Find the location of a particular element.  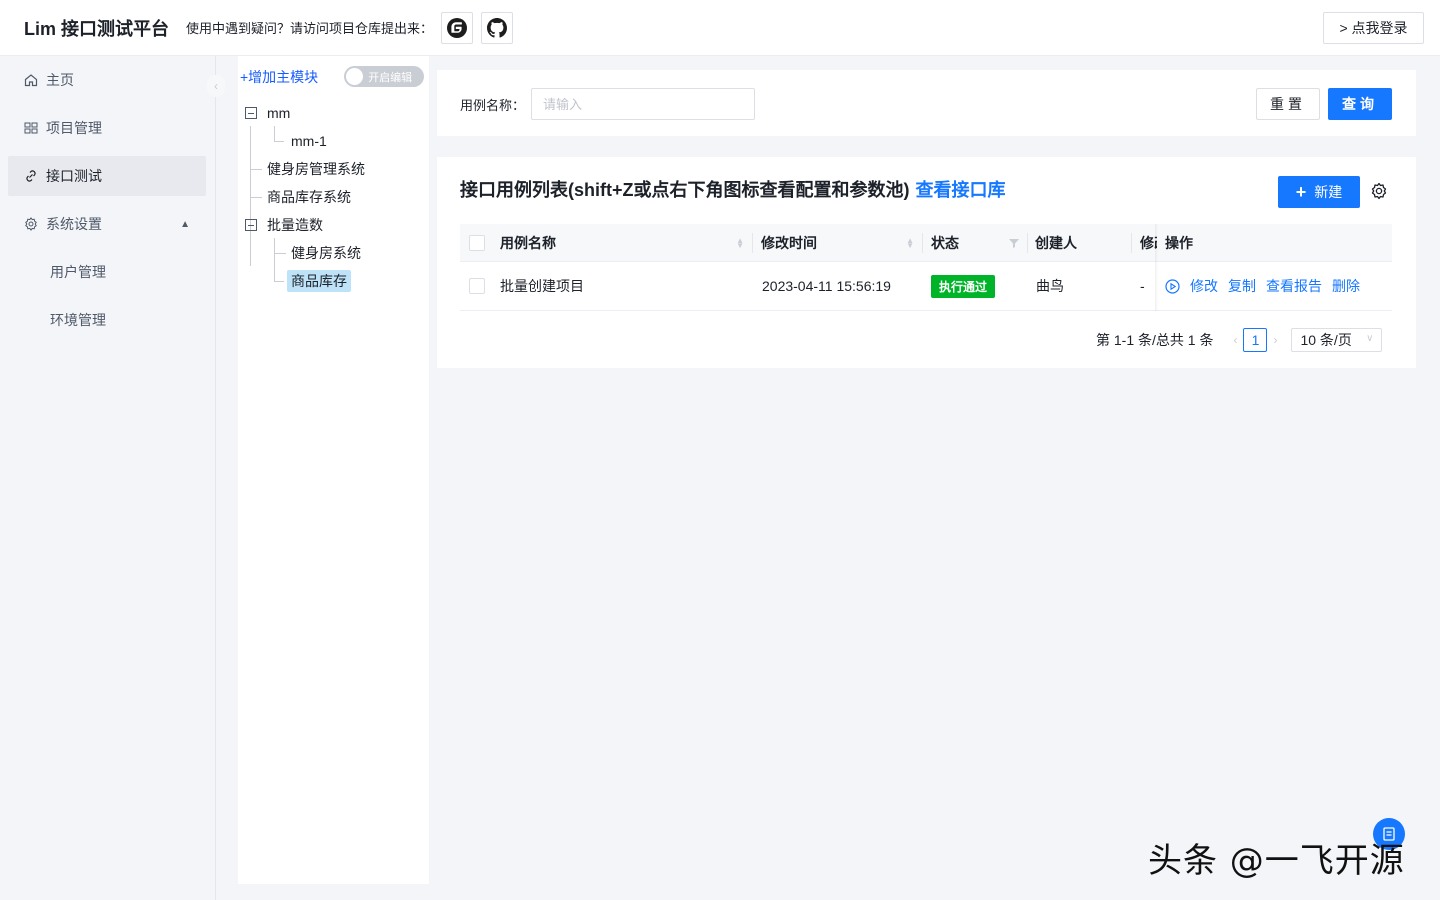

cell-modifier: - is located at coordinates (1142, 286).